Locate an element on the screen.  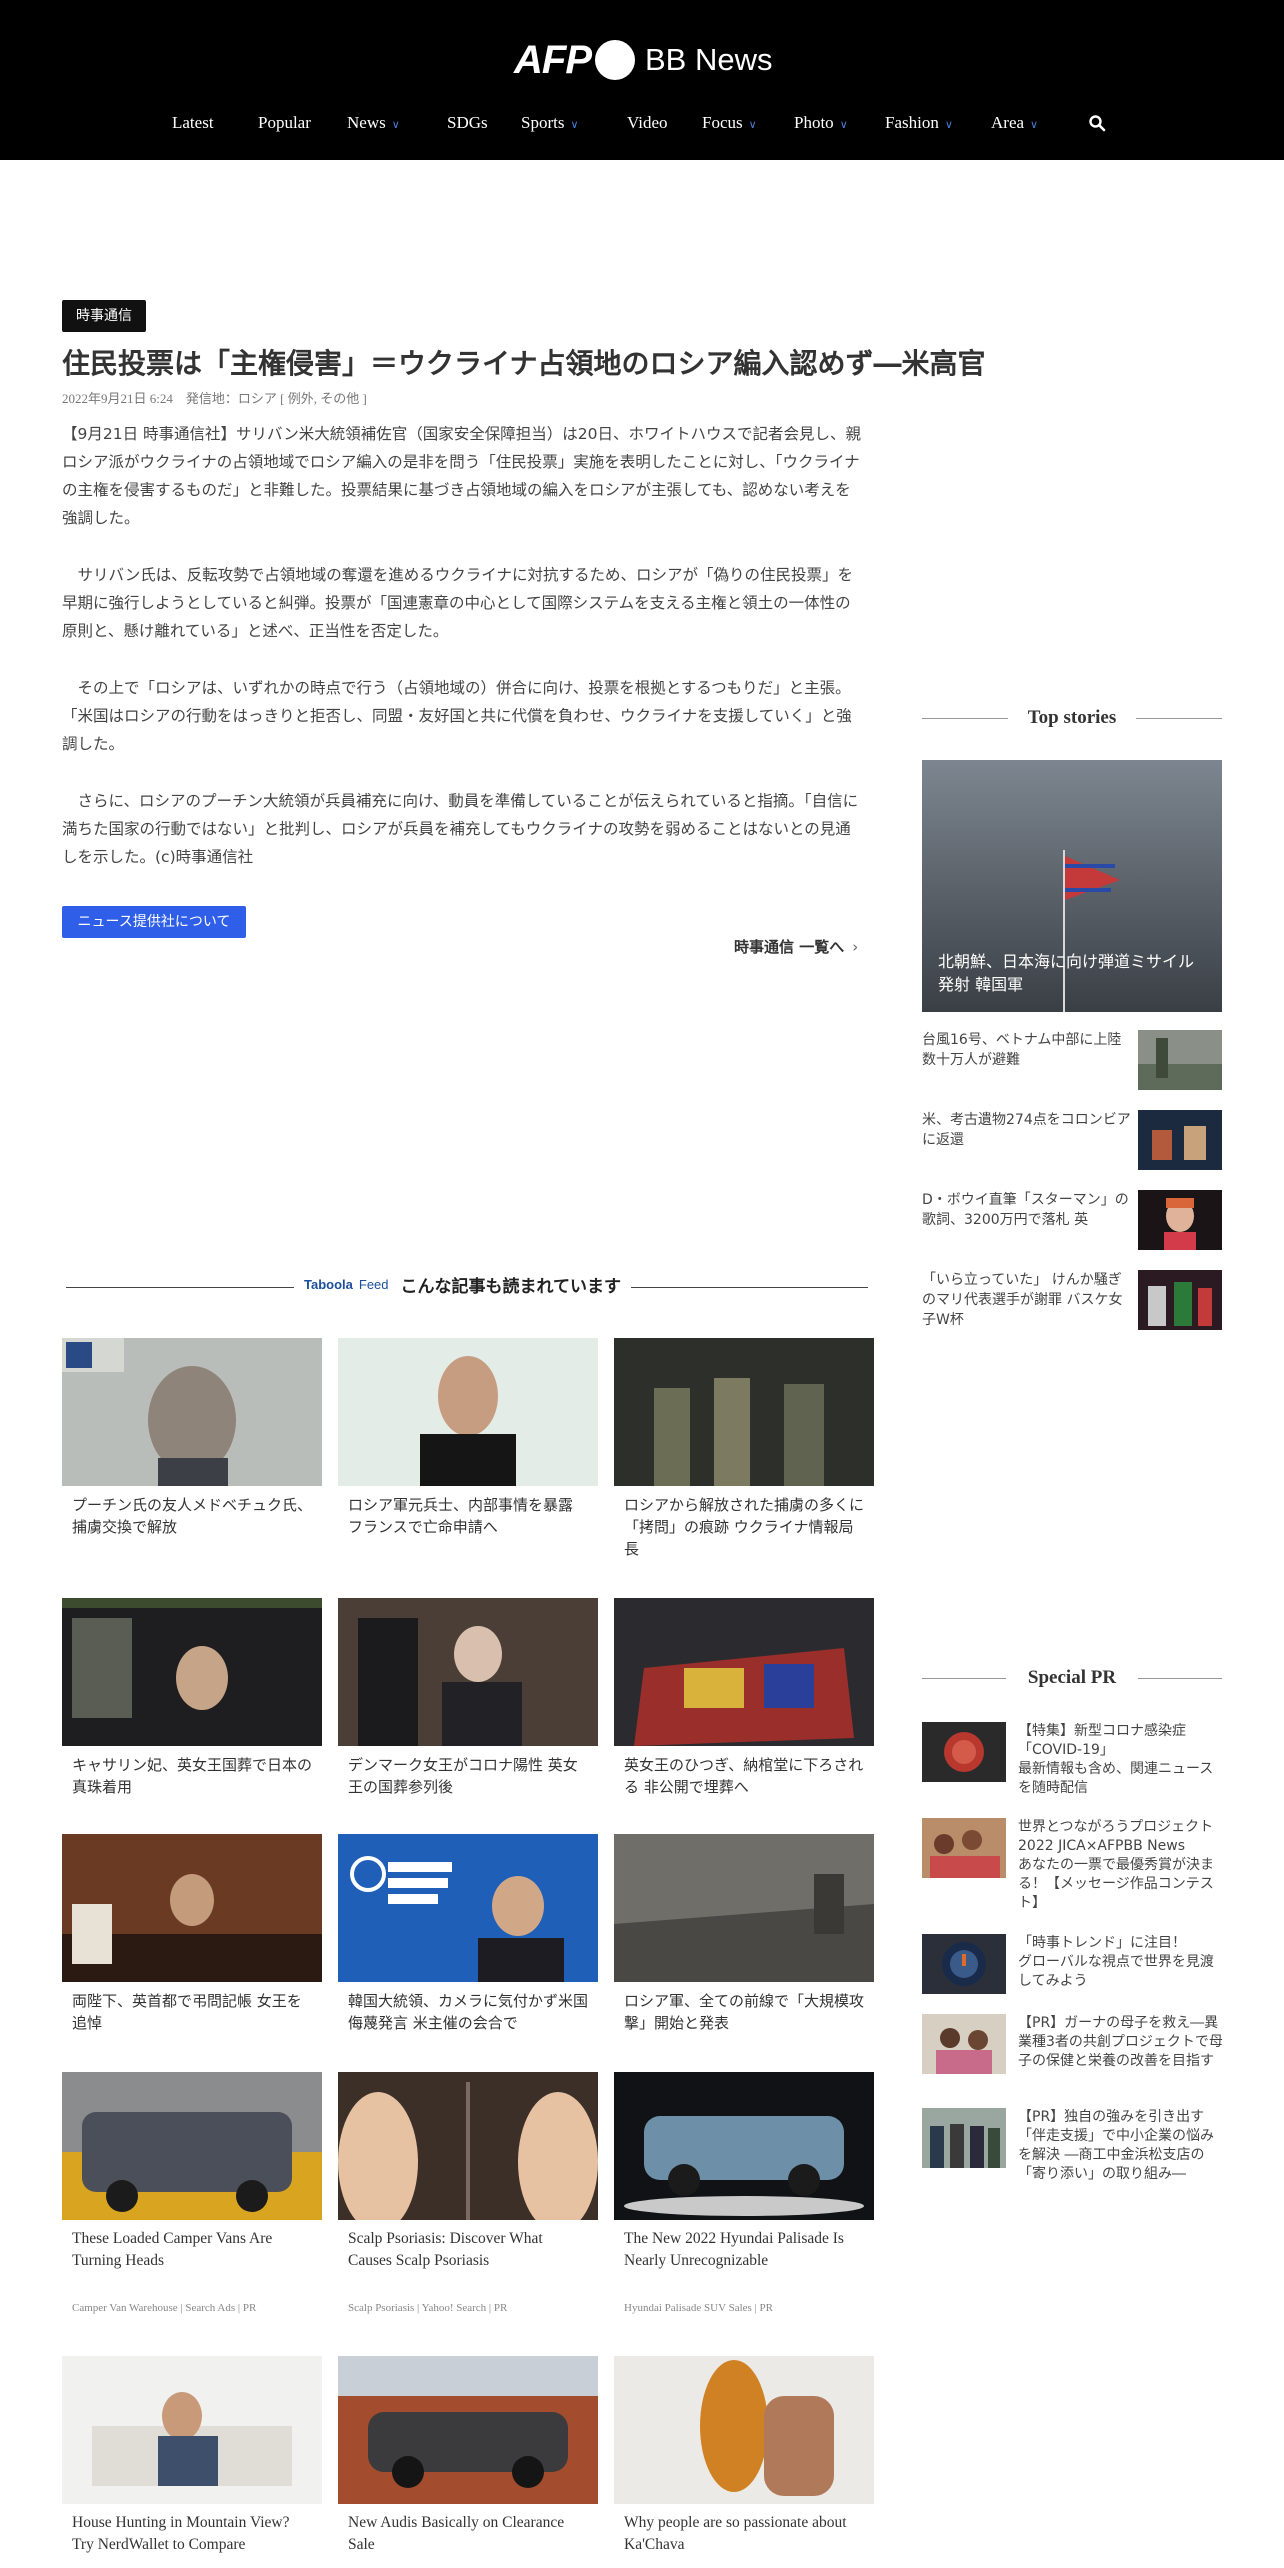
nav-label: Area is located at coordinates (1008, 122).